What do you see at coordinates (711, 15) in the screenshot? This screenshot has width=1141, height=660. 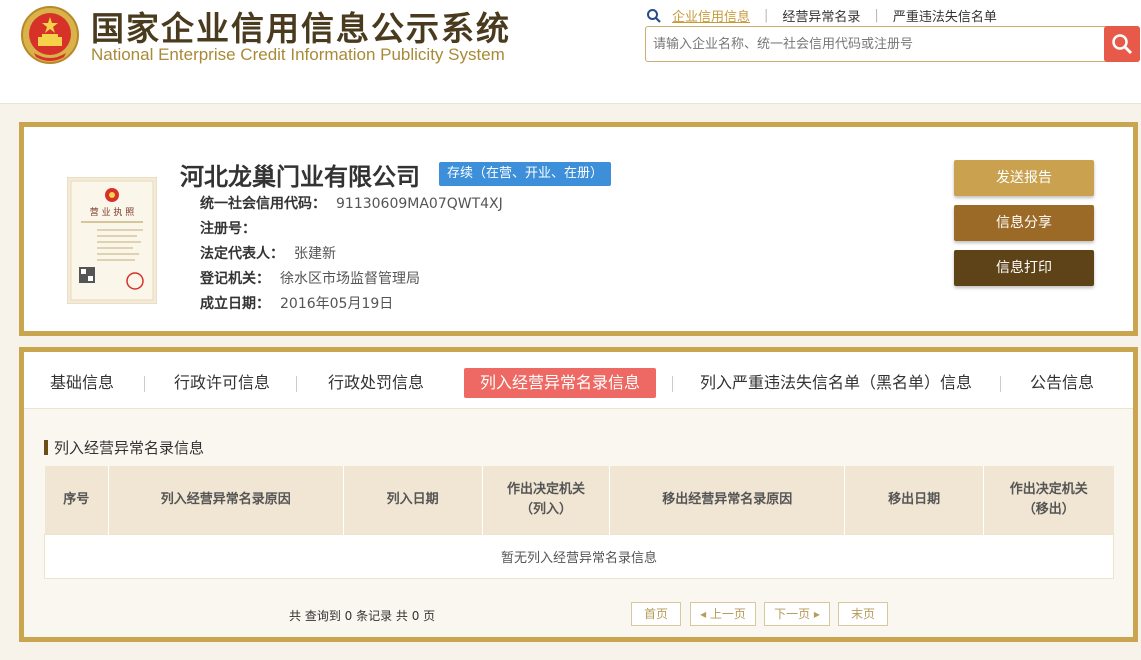 I see `nav-enterprise-credit: 企业信用信息` at bounding box center [711, 15].